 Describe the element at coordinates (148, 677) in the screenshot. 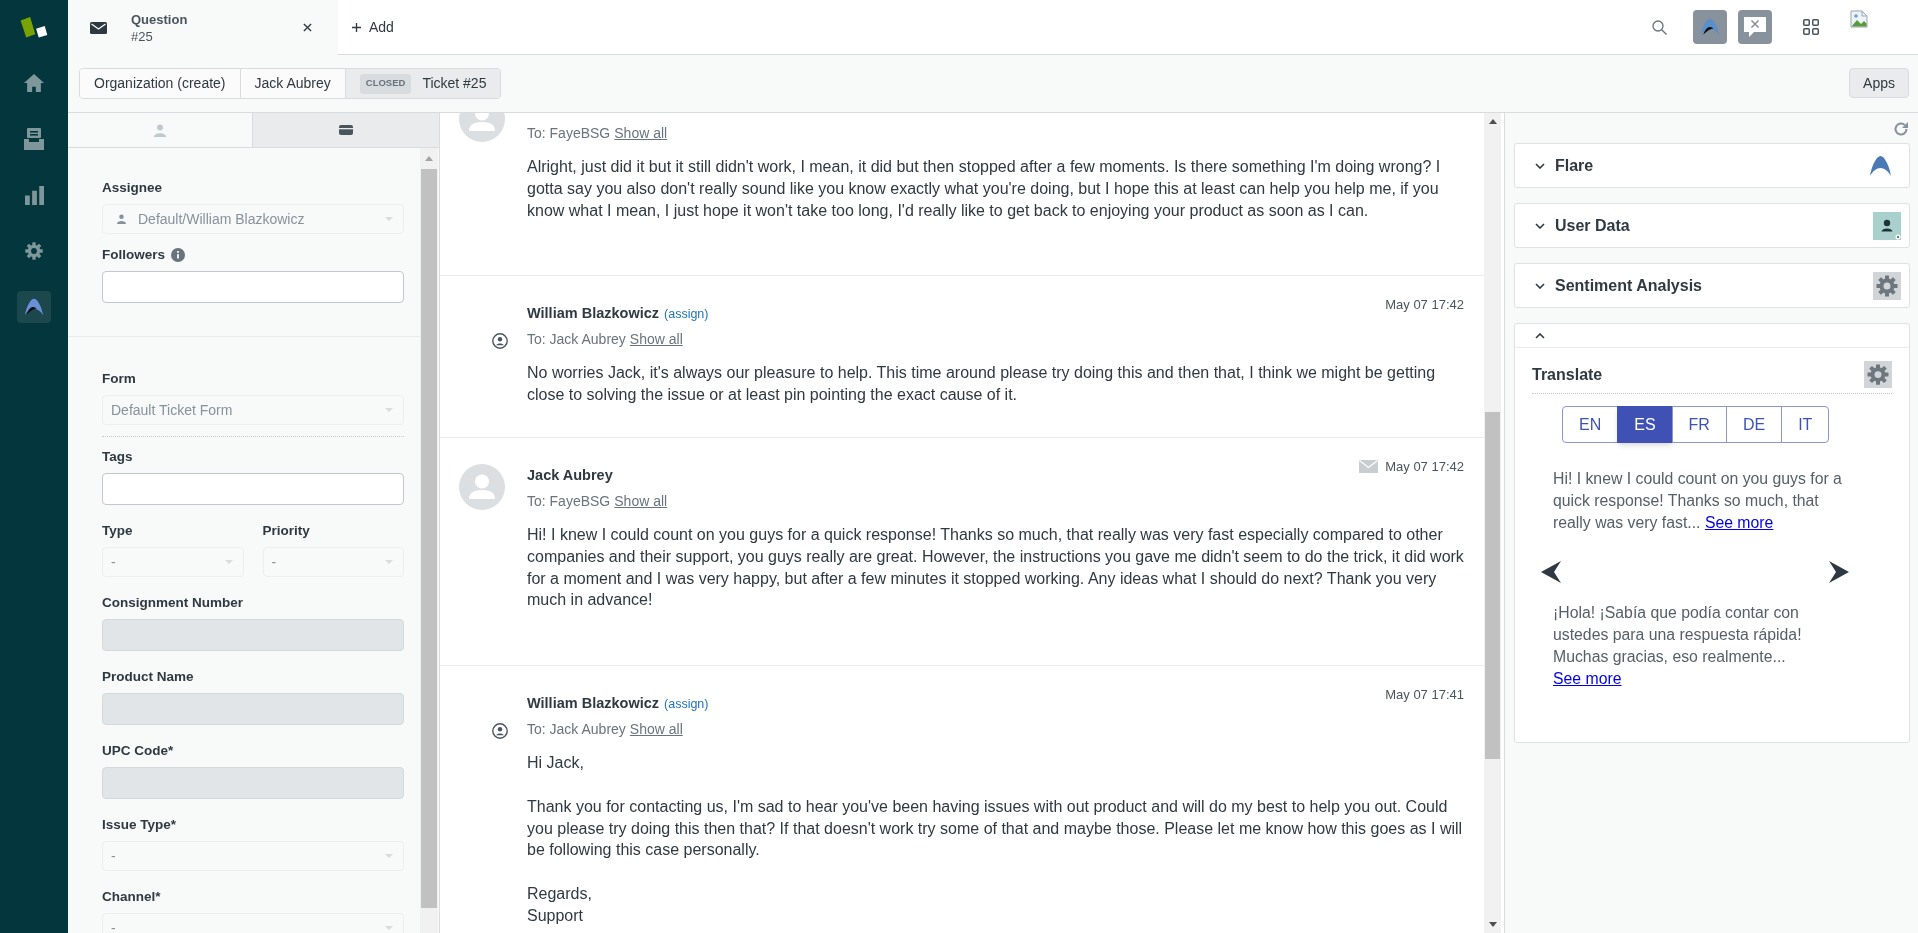

I see `field-label: Product Name` at that location.